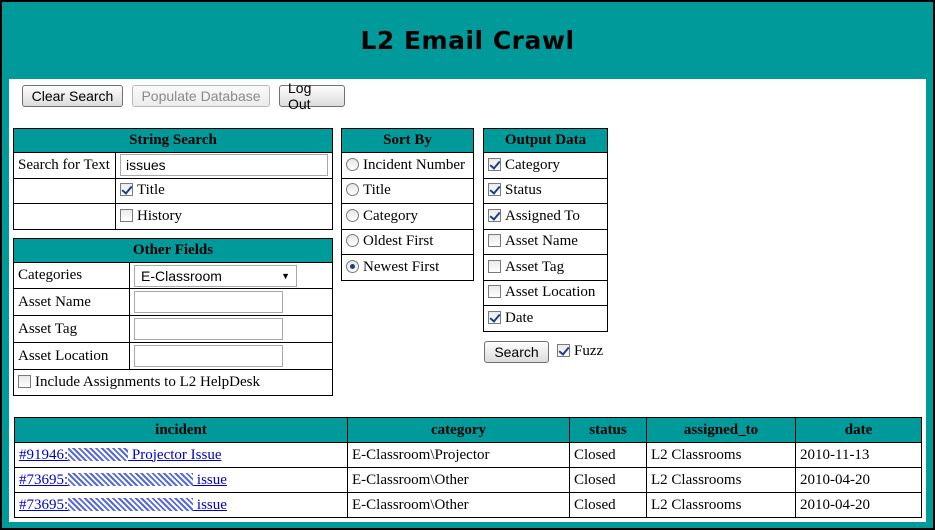  I want to click on output-option-label: Date, so click(519, 317).